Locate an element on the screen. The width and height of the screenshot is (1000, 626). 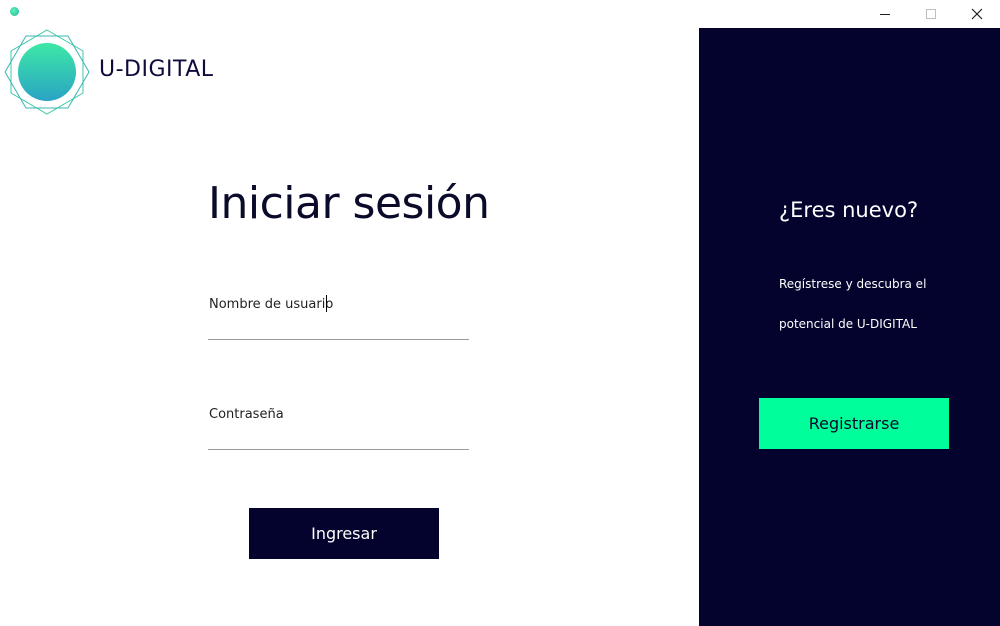
maximize-icon is located at coordinates (931, 14).